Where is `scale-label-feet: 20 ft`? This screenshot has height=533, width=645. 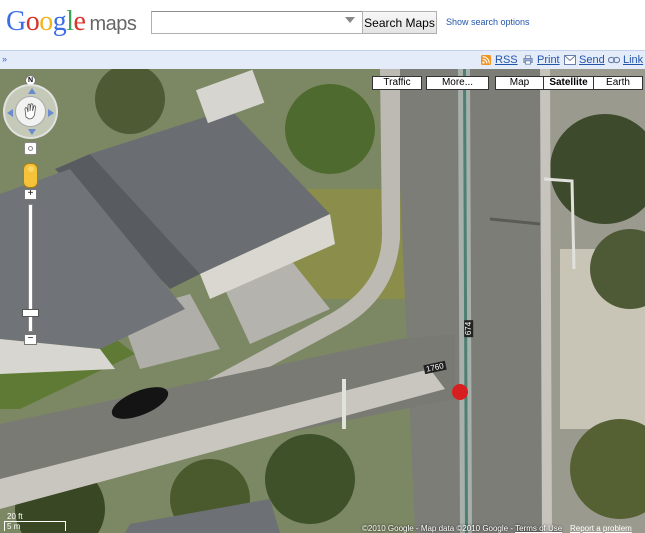
scale-label-feet: 20 ft is located at coordinates (15, 516).